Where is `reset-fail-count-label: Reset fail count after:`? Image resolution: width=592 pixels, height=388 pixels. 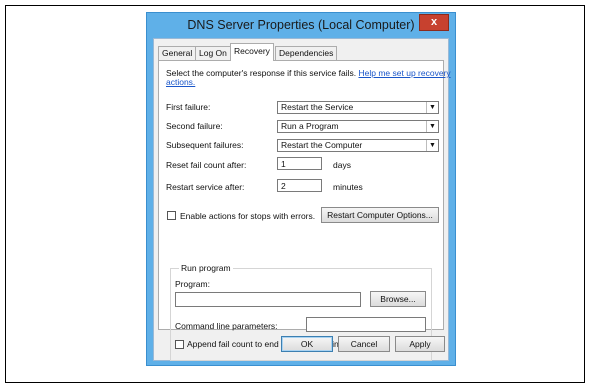
reset-fail-count-label: Reset fail count after: is located at coordinates (206, 165).